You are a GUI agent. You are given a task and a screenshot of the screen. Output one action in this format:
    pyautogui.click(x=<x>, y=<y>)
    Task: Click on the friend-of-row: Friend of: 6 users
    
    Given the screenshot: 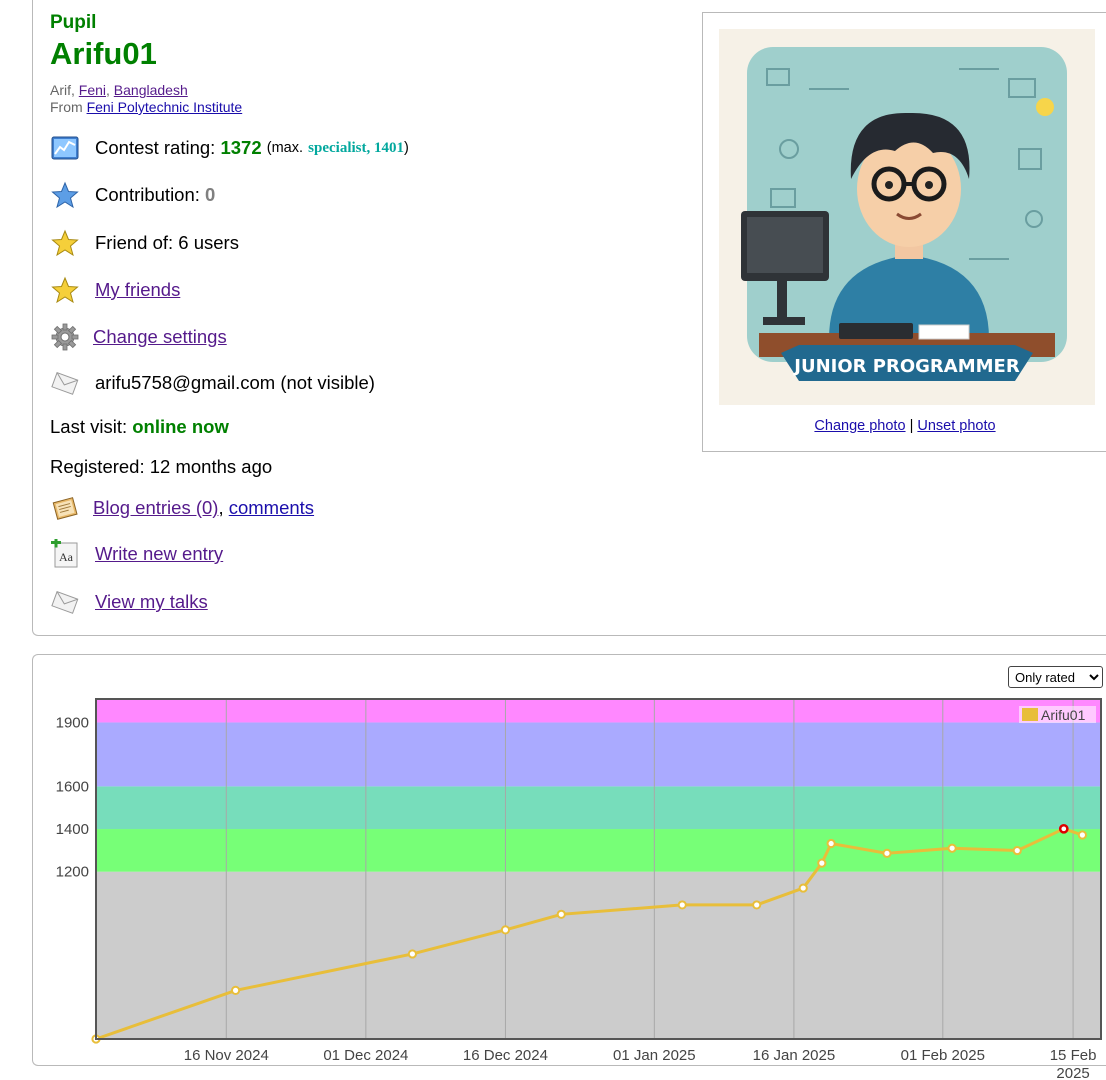 What is the action you would take?
    pyautogui.click(x=144, y=243)
    